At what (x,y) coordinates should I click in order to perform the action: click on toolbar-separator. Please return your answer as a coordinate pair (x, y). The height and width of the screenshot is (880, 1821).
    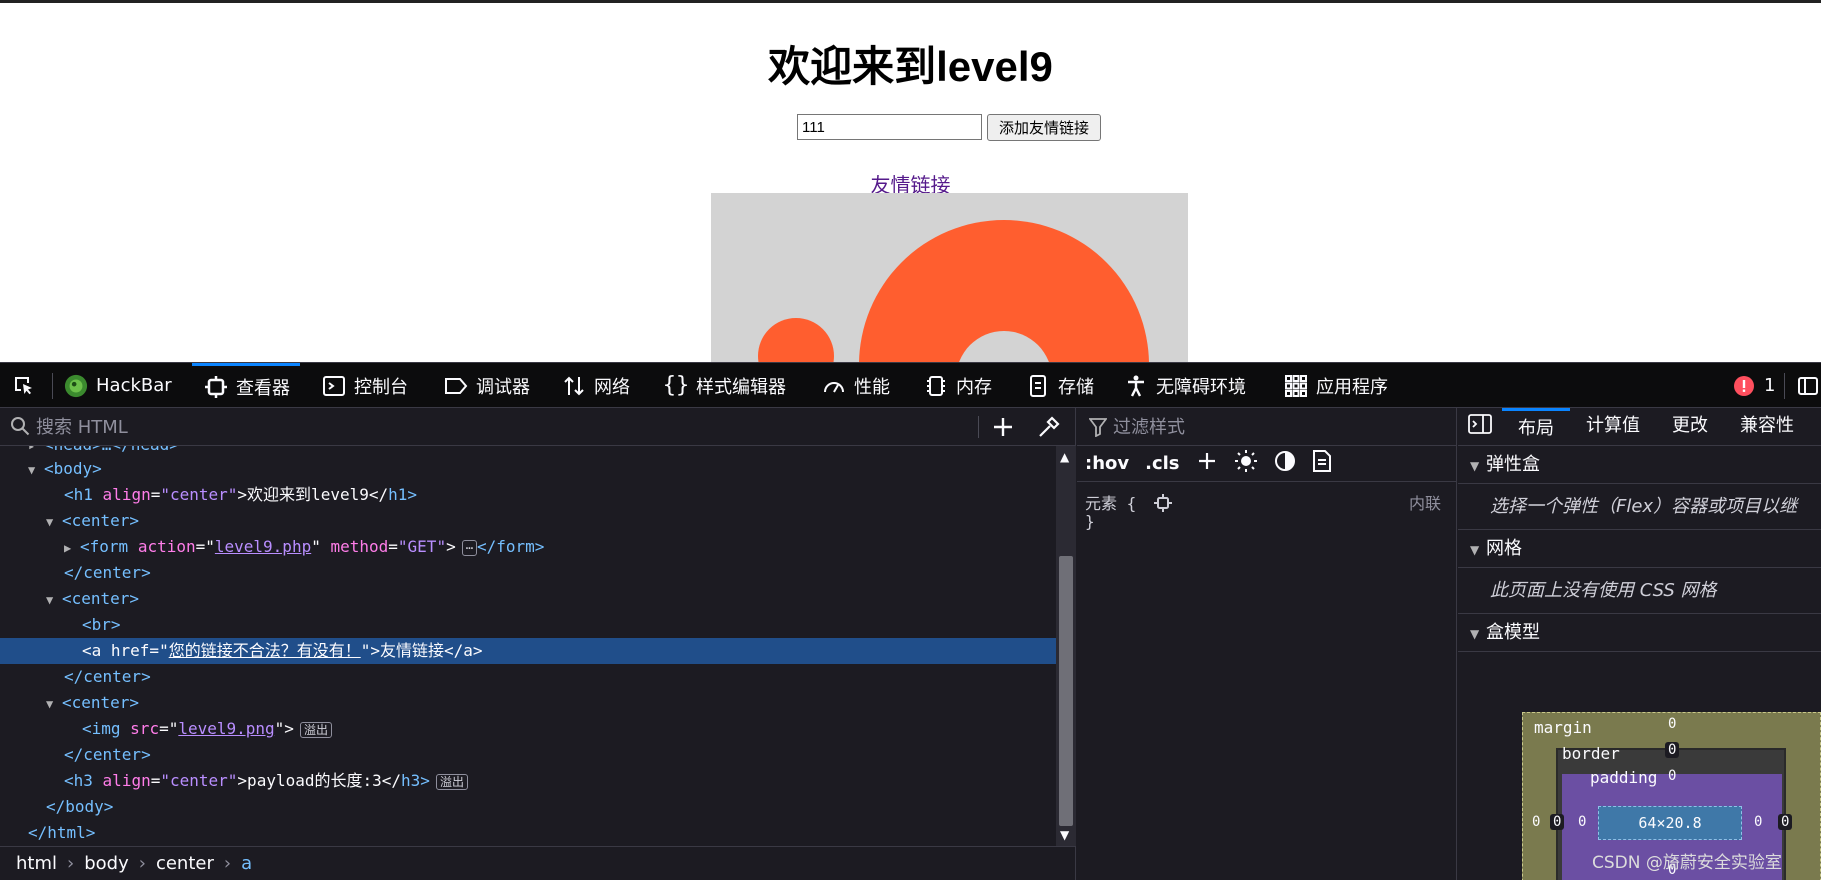
    Looking at the image, I should click on (1784, 386).